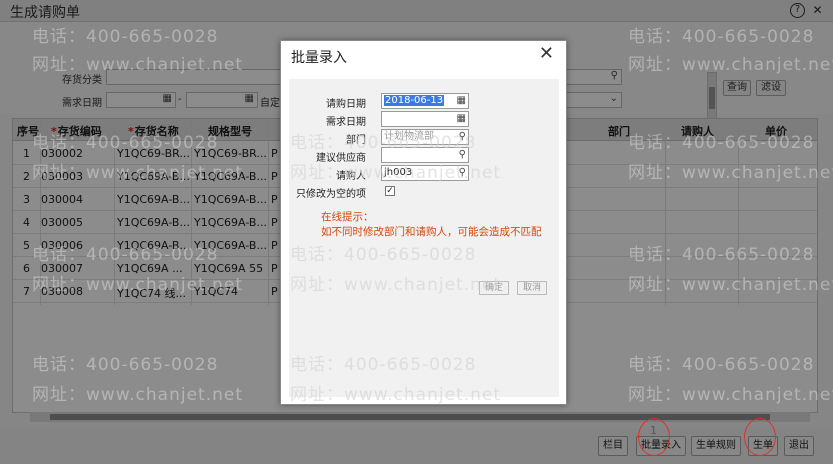 The width and height of the screenshot is (833, 464). Describe the element at coordinates (760, 437) in the screenshot. I see `highlight-ring` at that location.